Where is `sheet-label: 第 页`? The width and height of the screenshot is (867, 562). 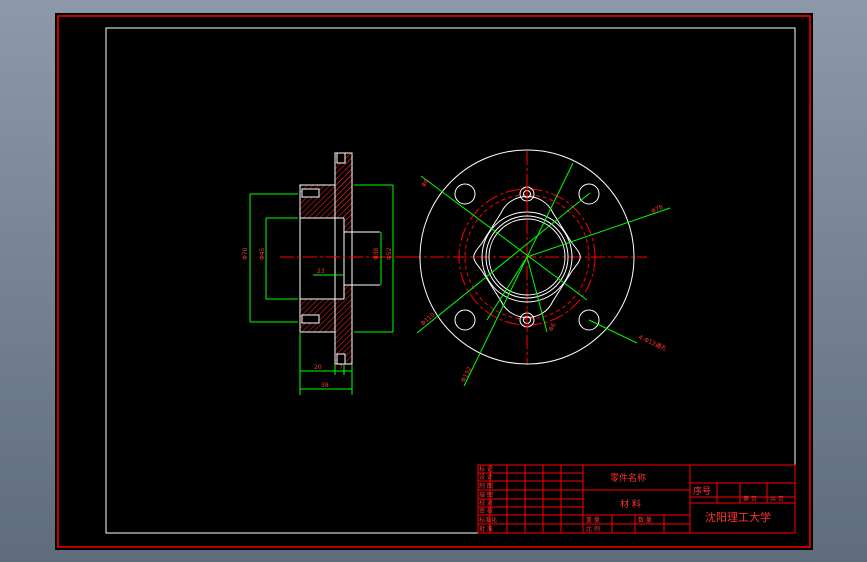 sheet-label: 第 页 is located at coordinates (750, 499).